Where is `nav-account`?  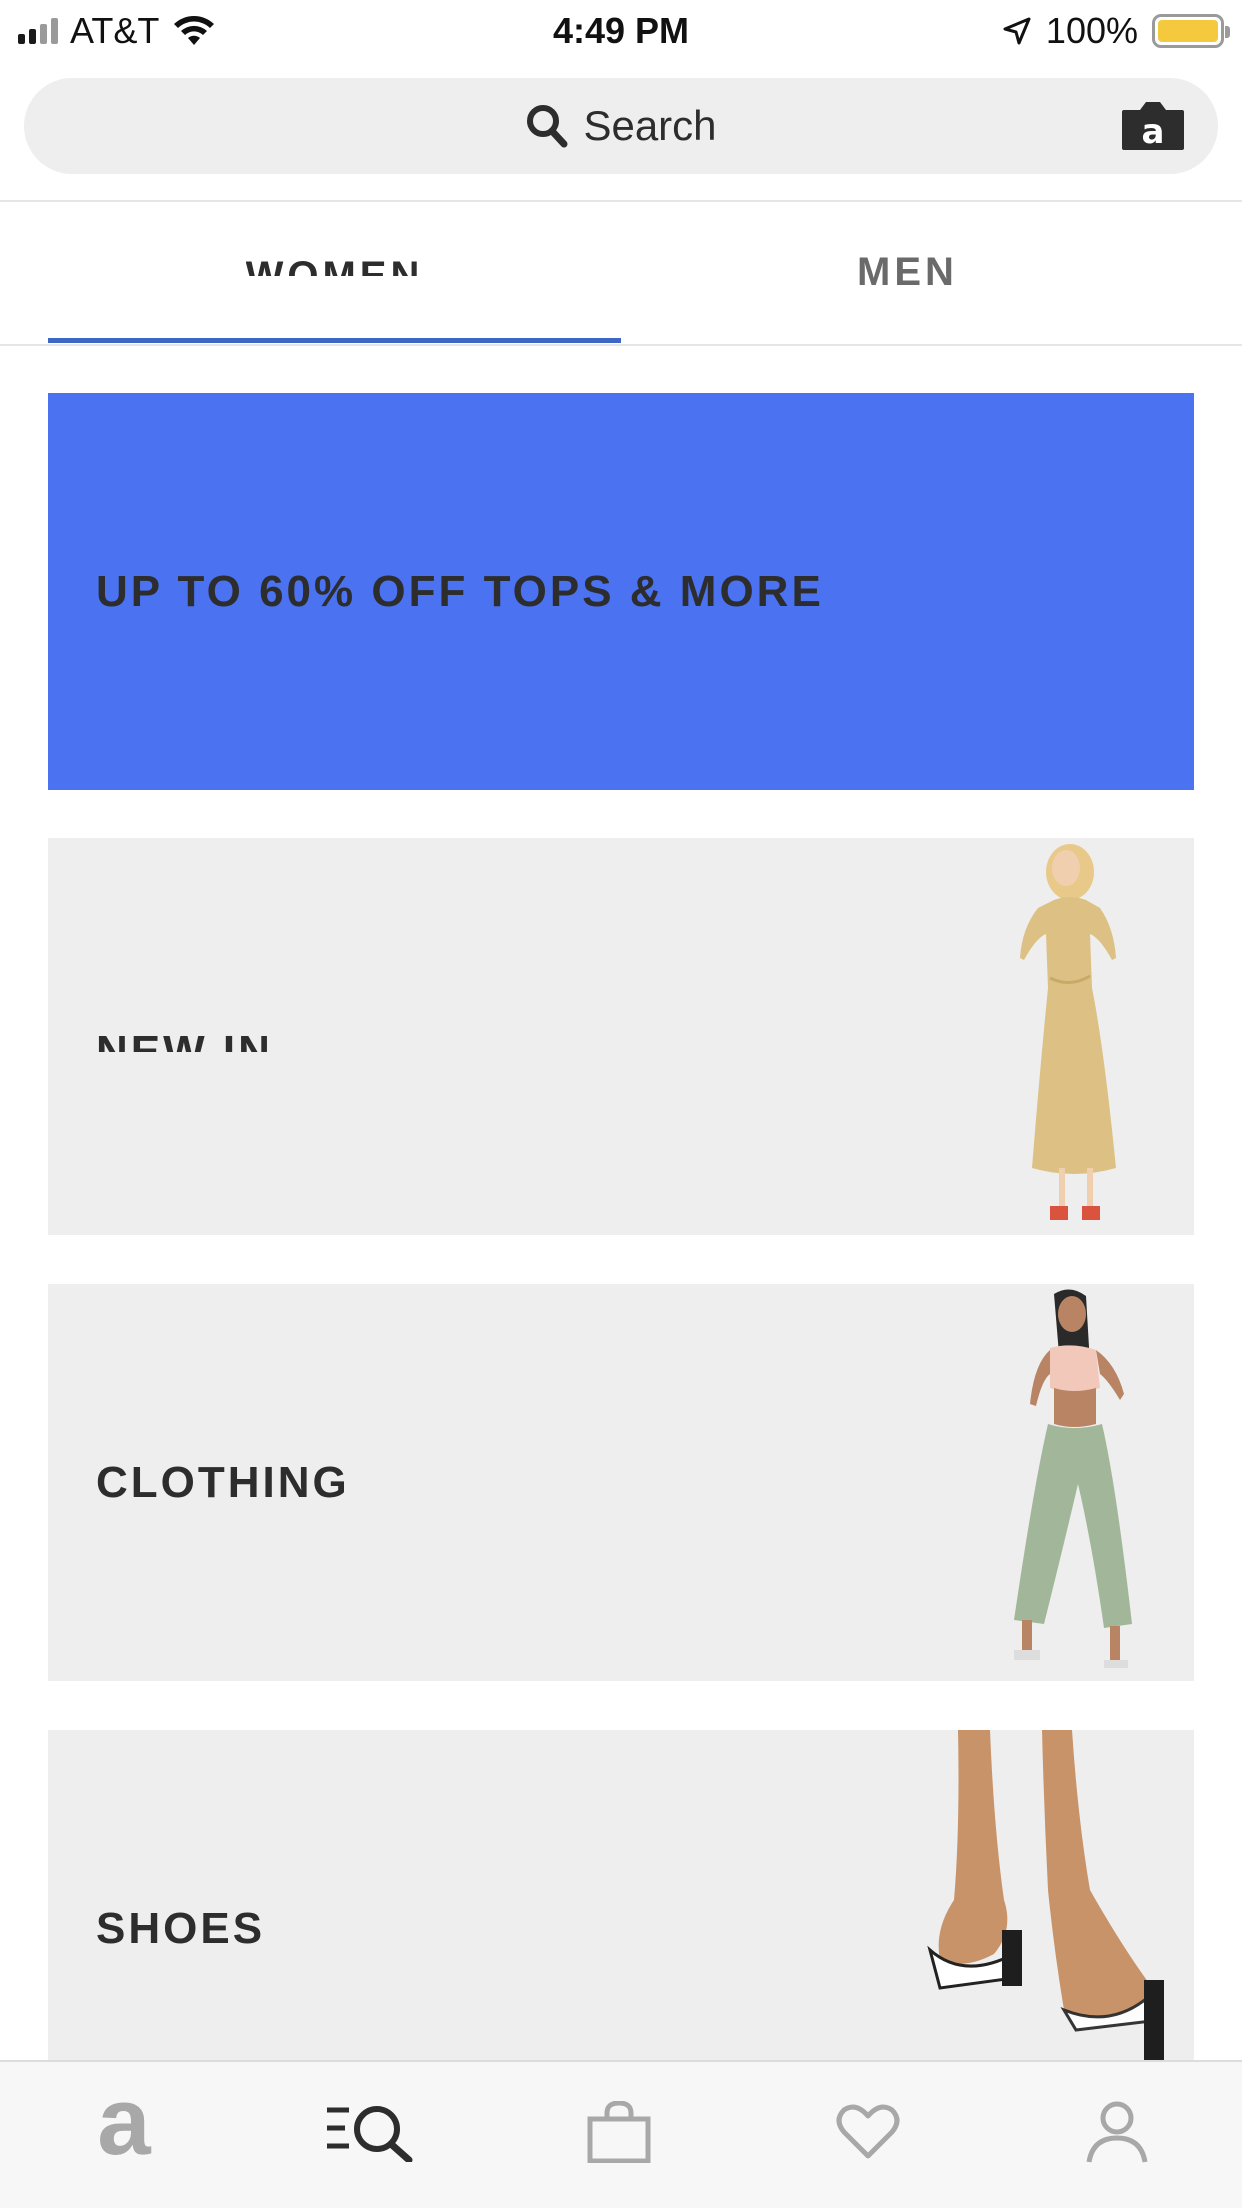 nav-account is located at coordinates (1117, 2132).